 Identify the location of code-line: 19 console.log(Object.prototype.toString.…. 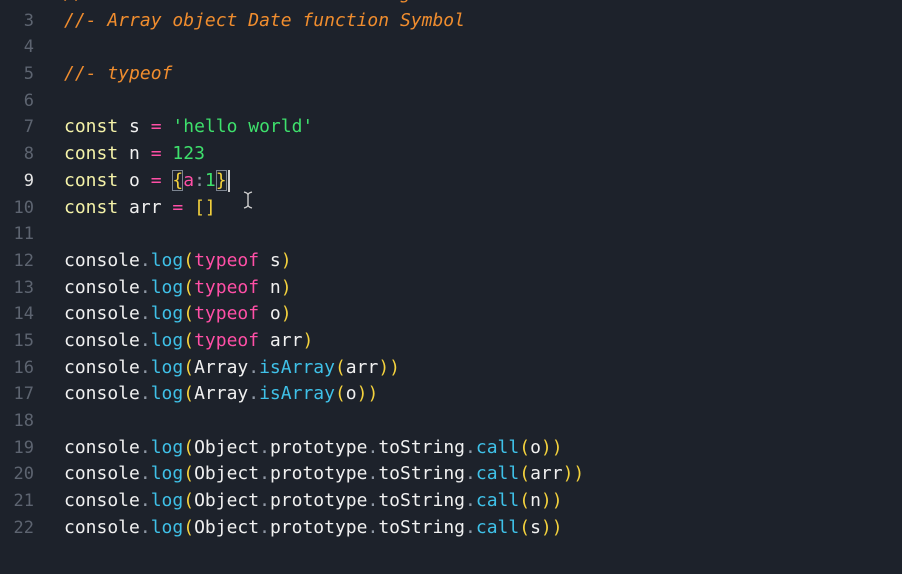
(451, 448).